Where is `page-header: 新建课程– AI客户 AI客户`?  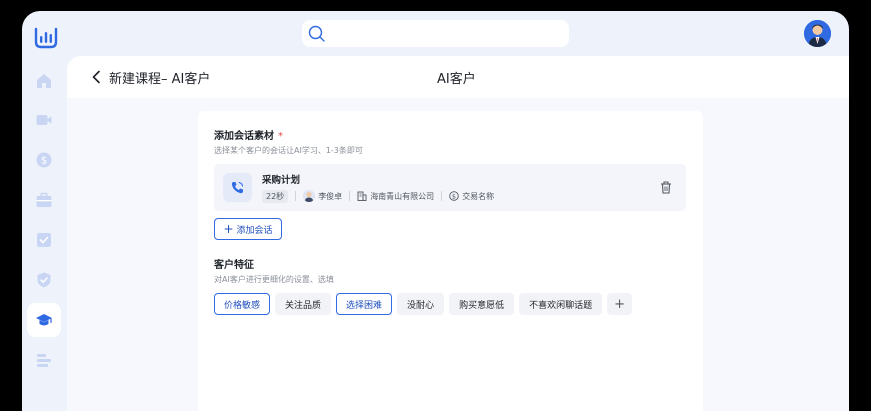 page-header: 新建课程– AI客户 AI客户 is located at coordinates (458, 77).